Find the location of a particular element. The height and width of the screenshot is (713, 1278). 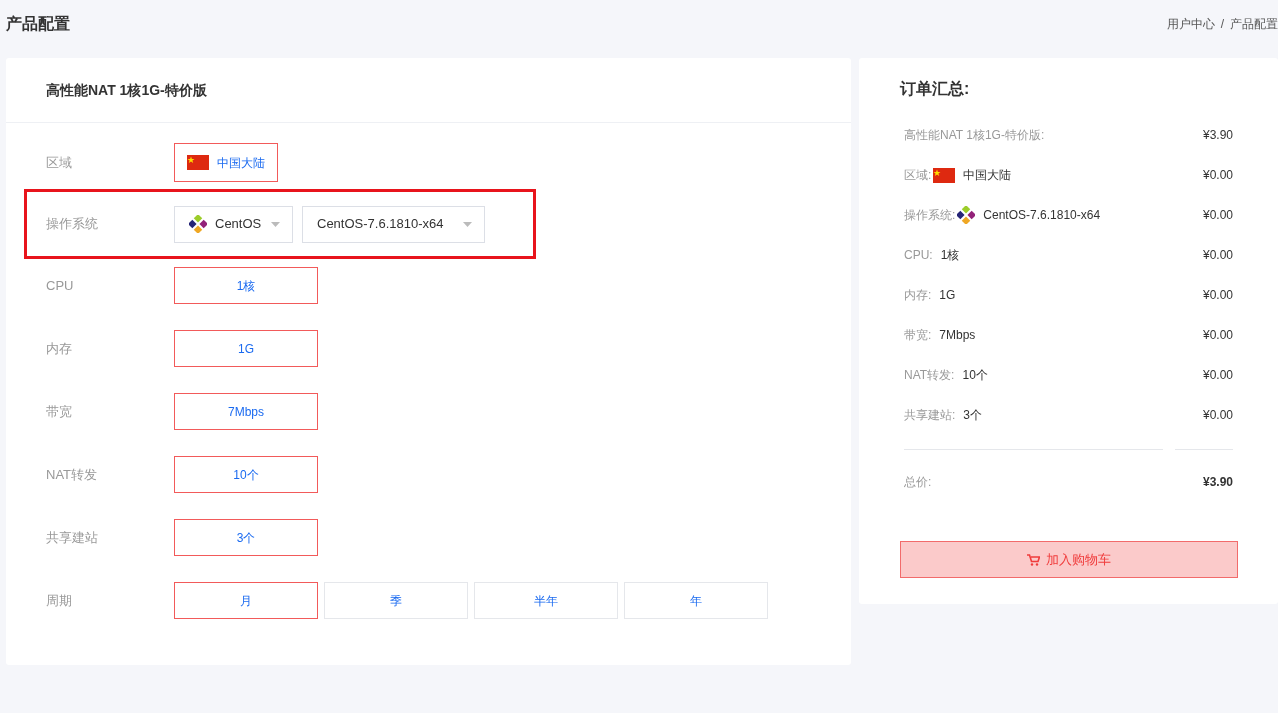

row-label: 操作系统 is located at coordinates (72, 224).